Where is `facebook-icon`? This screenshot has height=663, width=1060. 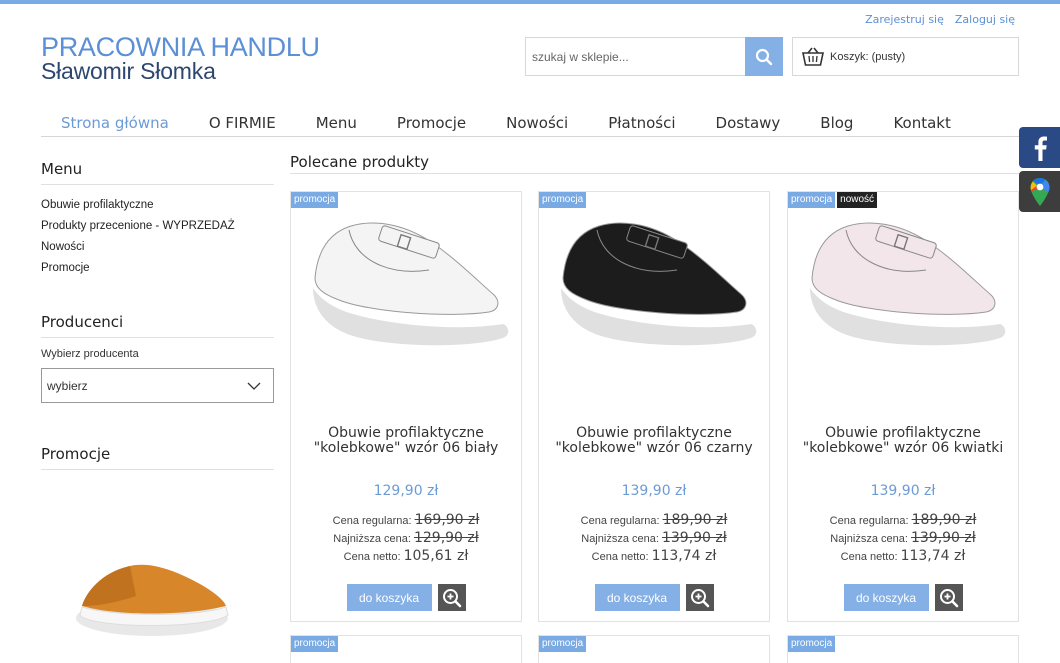 facebook-icon is located at coordinates (1040, 148).